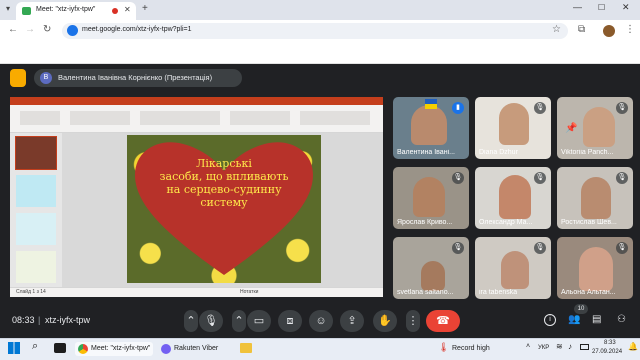 Image resolution: width=640 pixels, height=360 pixels. What do you see at coordinates (60, 348) in the screenshot?
I see `file-explorer-icon` at bounding box center [60, 348].